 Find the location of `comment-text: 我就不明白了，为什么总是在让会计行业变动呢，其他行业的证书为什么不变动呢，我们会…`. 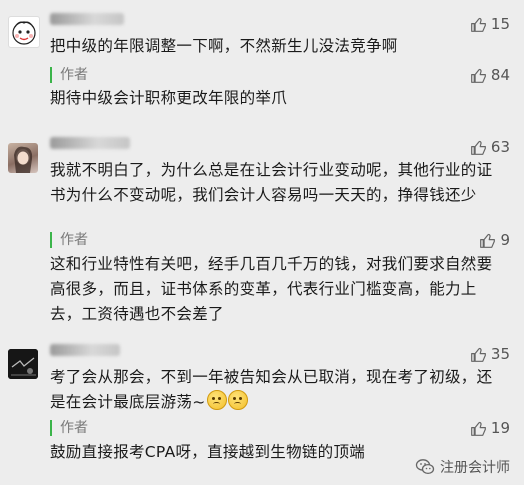

comment-text: 我就不明白了，为什么总是在让会计行业变动呢，其他行业的证书为什么不变动呢，我们会… is located at coordinates (271, 182).